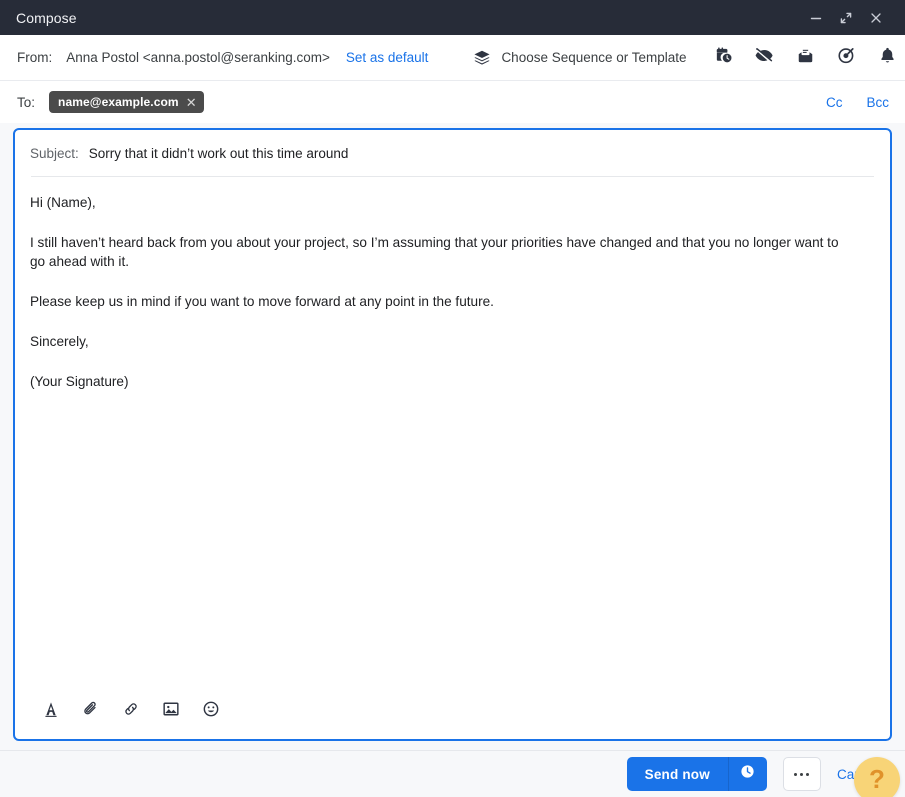 This screenshot has height=797, width=905. I want to click on body-paragraph: (Your Signature), so click(79, 381).